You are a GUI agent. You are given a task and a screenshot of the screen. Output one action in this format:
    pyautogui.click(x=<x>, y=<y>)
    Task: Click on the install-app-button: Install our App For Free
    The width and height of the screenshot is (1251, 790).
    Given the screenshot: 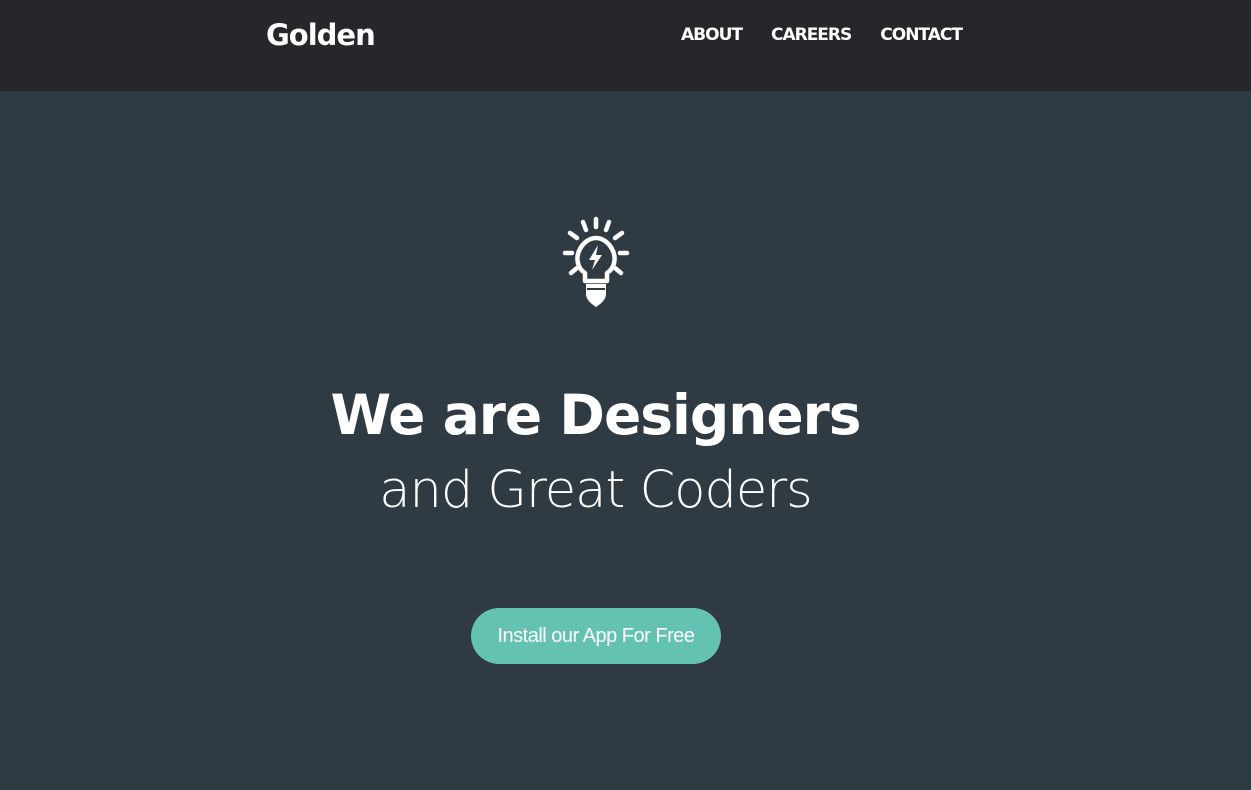 What is the action you would take?
    pyautogui.click(x=596, y=636)
    